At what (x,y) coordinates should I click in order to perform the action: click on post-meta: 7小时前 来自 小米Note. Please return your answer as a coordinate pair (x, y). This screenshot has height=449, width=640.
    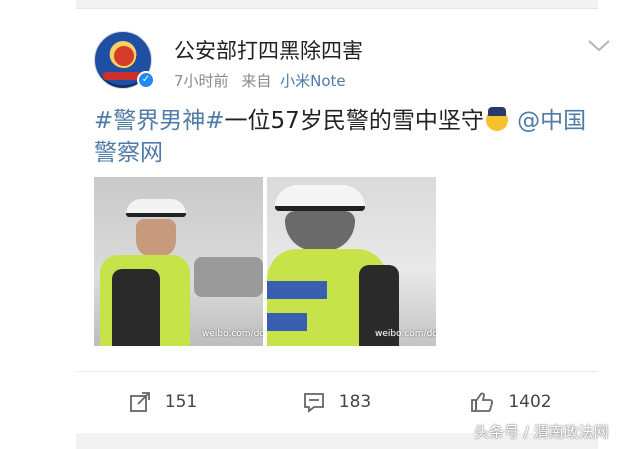
    Looking at the image, I should click on (260, 80).